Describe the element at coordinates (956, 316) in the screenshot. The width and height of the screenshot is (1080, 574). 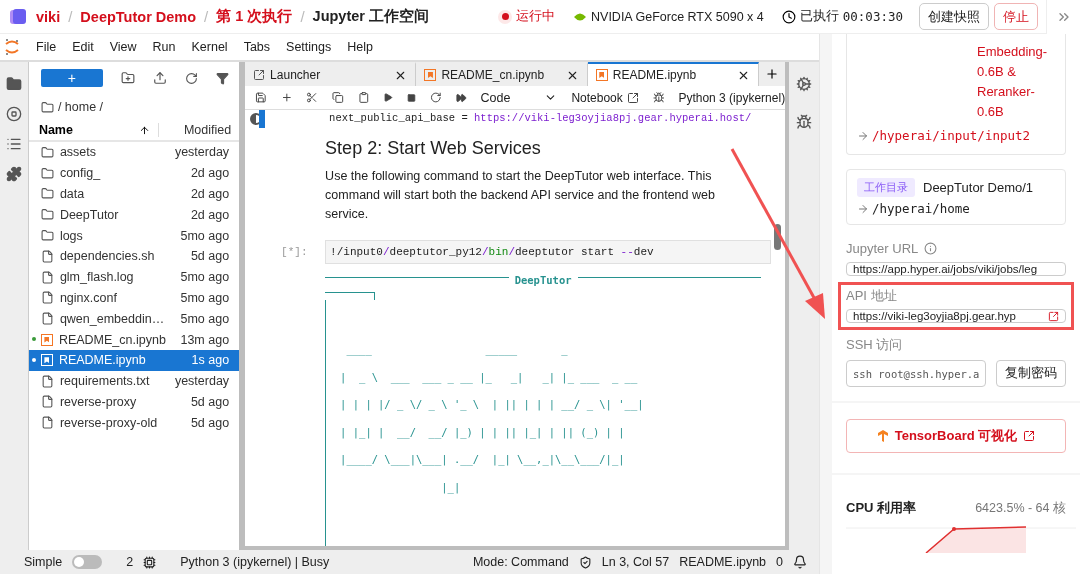
I see `api-url-field: https://viki-leg3oyjia8pj.gear.hyp` at that location.